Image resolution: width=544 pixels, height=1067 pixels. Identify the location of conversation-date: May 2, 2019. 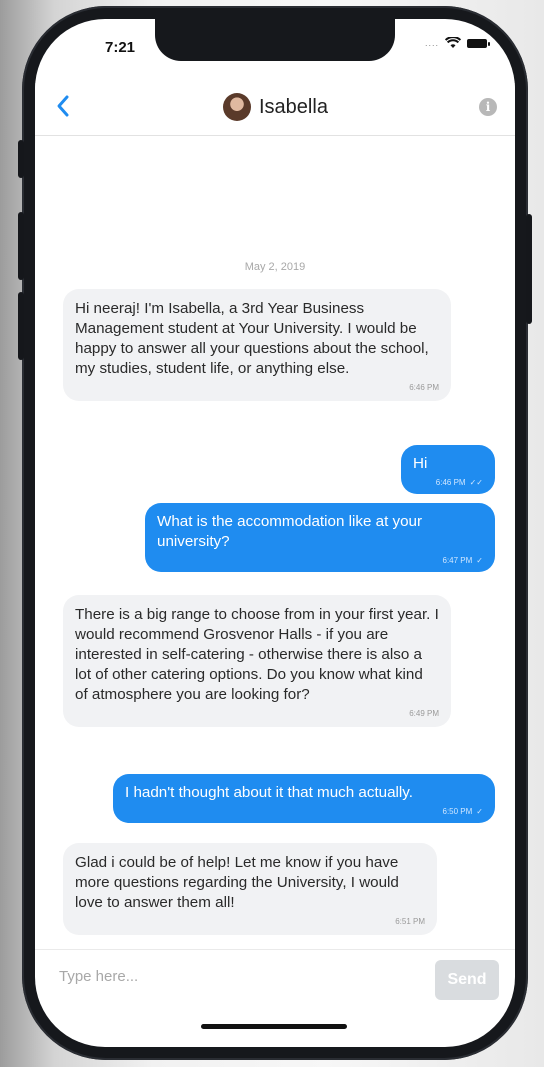
(275, 267).